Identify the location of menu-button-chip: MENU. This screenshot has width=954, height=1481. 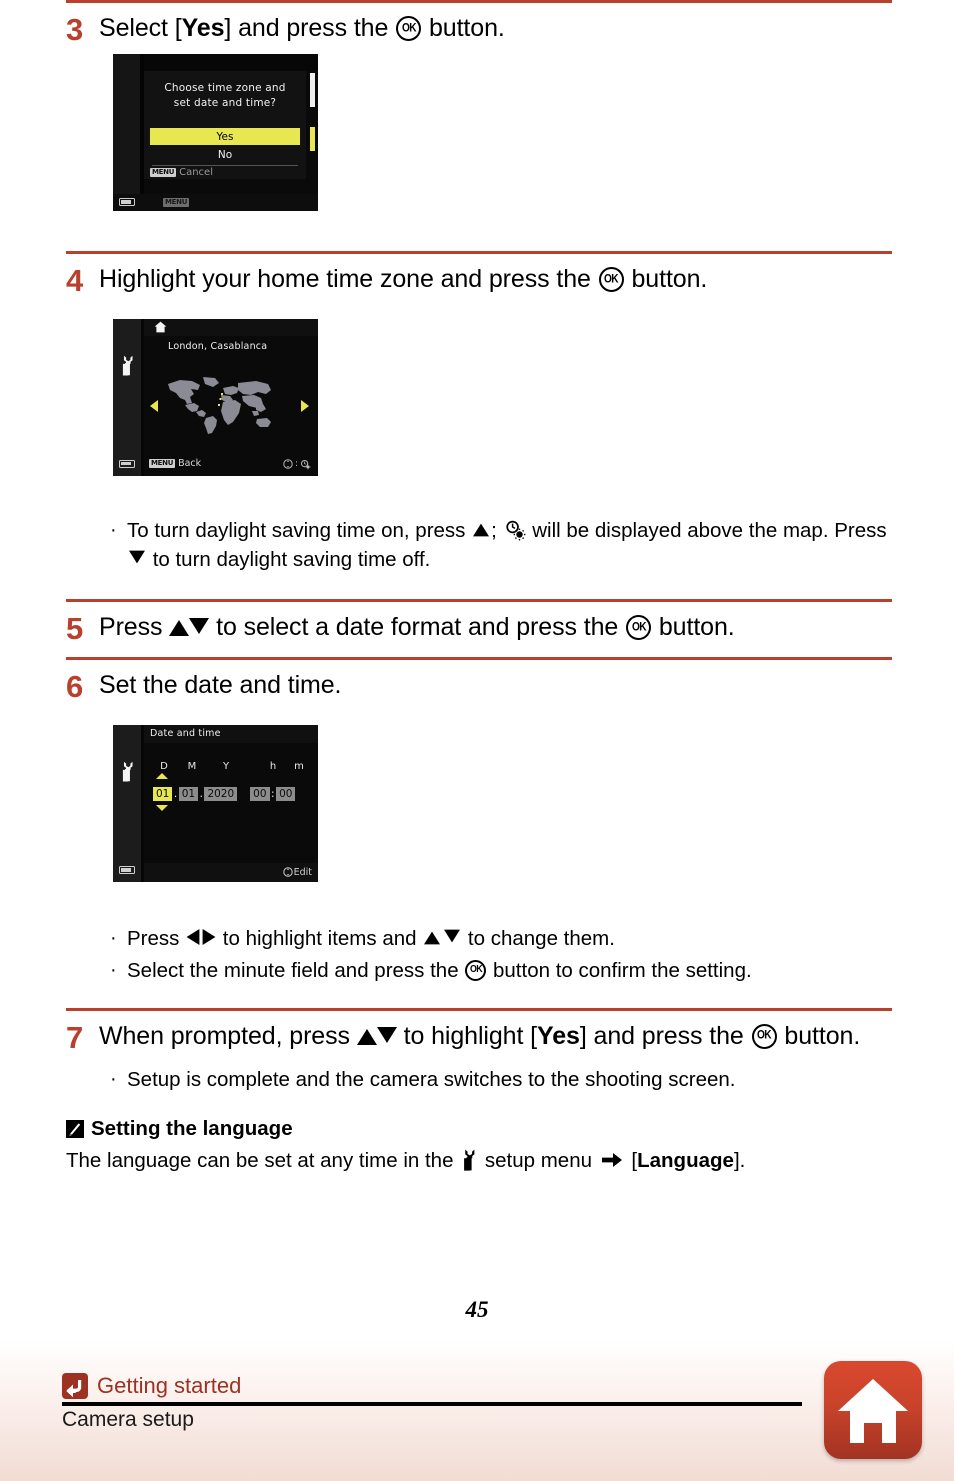
(163, 173).